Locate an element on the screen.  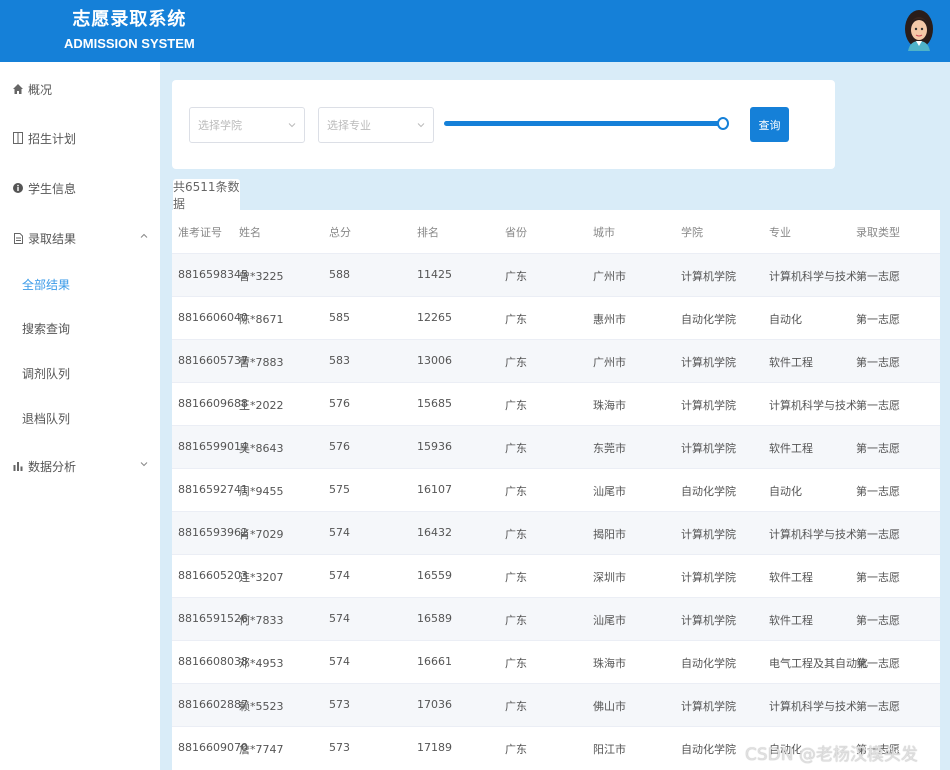
book-icon is located at coordinates (18, 138).